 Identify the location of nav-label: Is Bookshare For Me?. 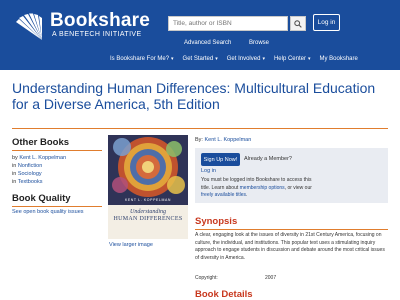
(140, 59).